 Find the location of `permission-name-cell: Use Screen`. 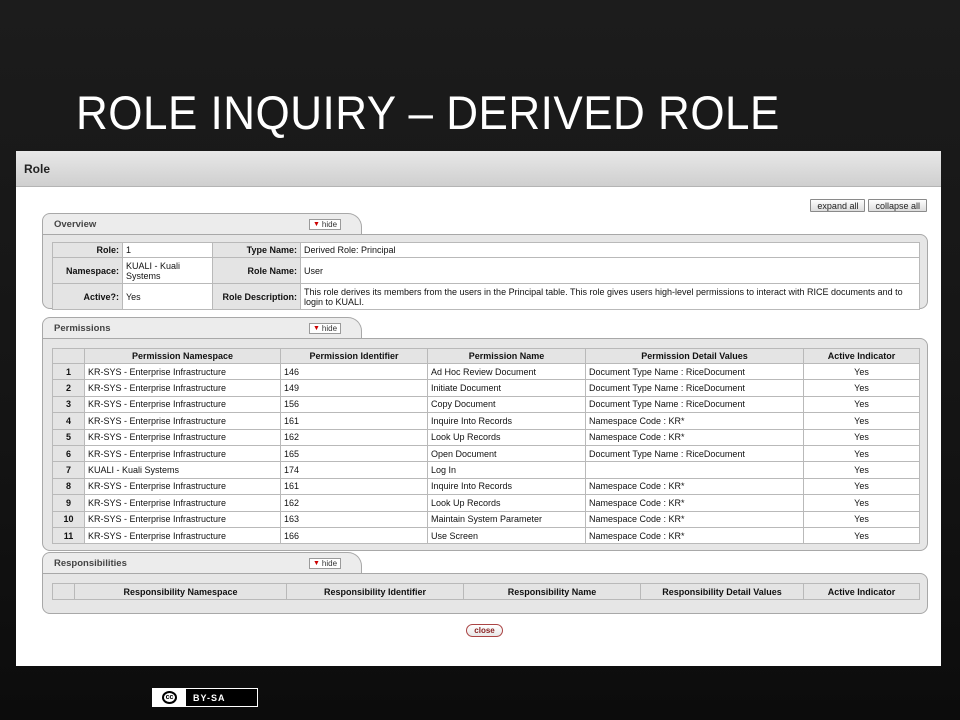

permission-name-cell: Use Screen is located at coordinates (506, 535).